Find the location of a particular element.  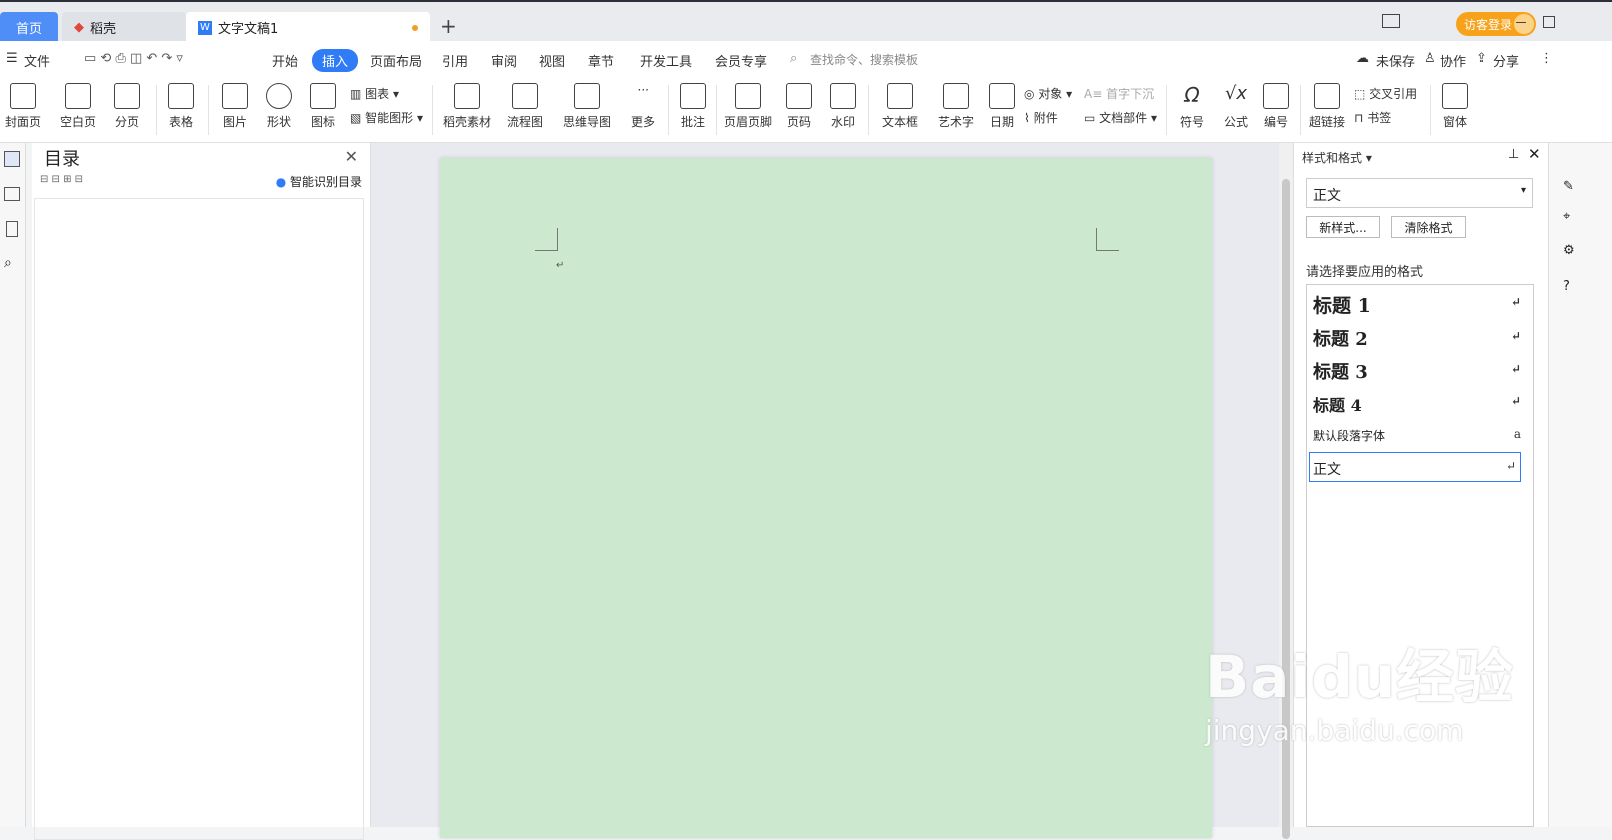

style-item-label: 标题 3 is located at coordinates (1340, 372).